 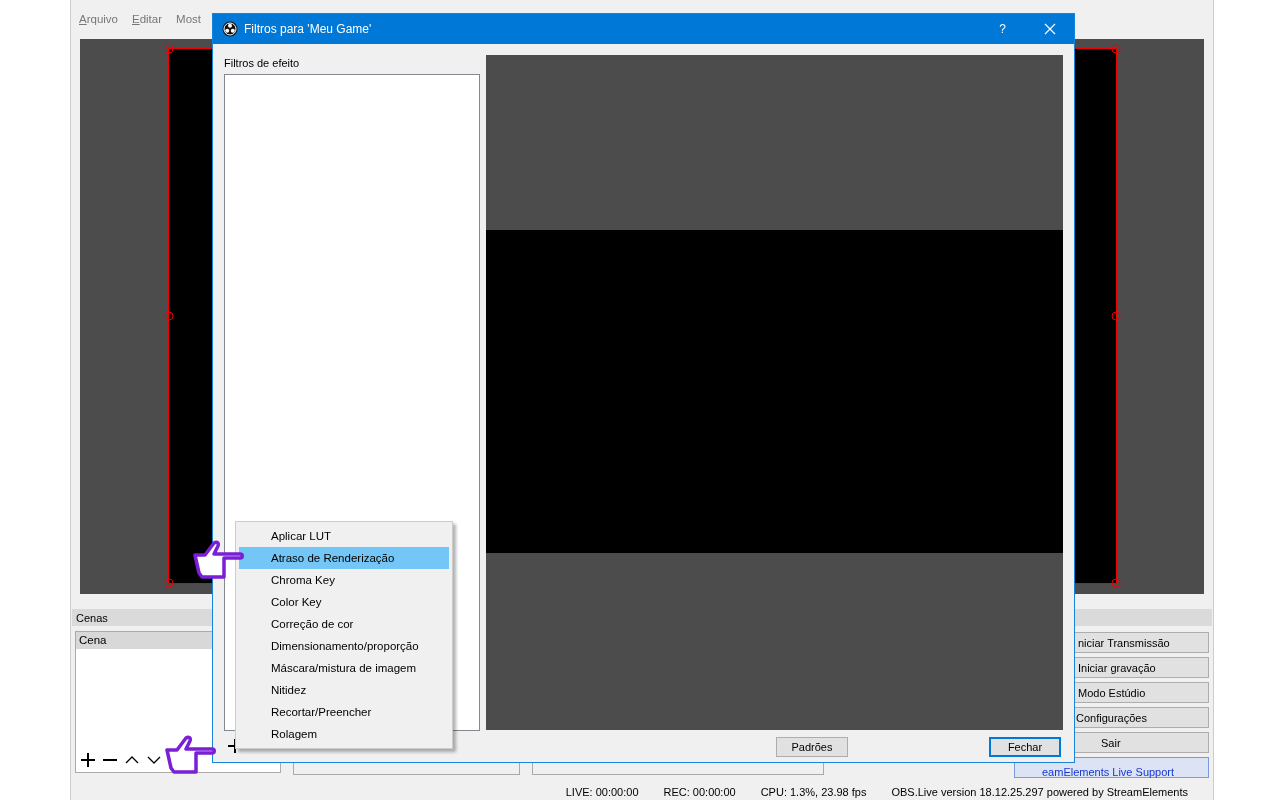 I want to click on list-label: Filtros de efeito, so click(x=262, y=63).